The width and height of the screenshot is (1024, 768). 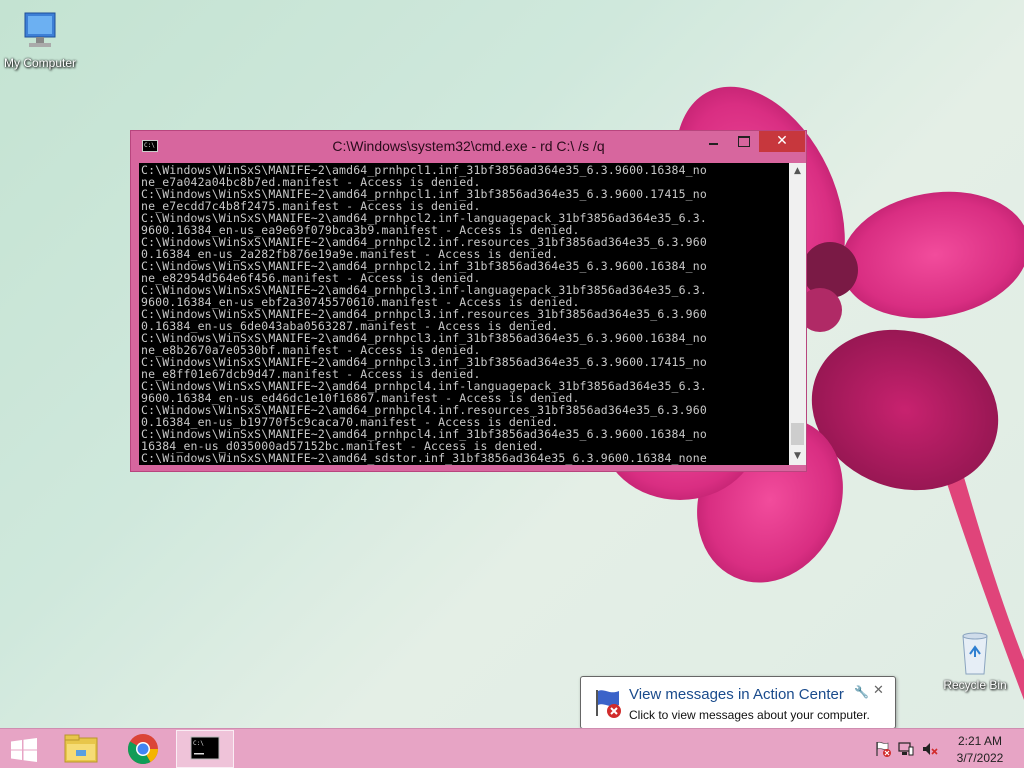 What do you see at coordinates (797, 434) in the screenshot?
I see `scroll-thumb` at bounding box center [797, 434].